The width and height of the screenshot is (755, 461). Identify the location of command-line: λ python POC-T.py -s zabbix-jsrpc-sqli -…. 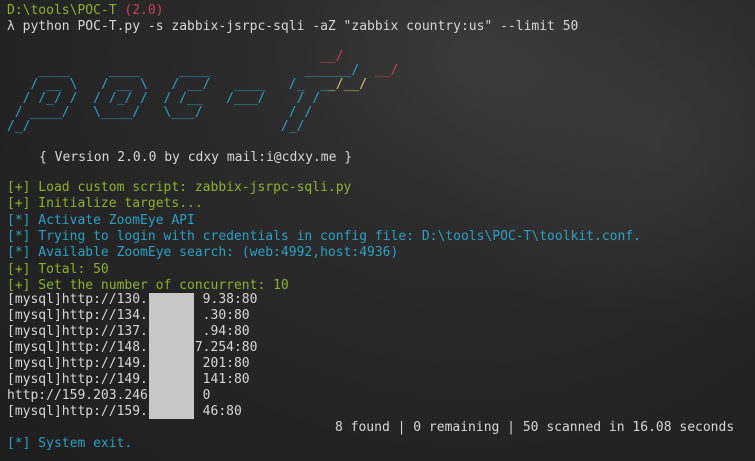
(292, 27).